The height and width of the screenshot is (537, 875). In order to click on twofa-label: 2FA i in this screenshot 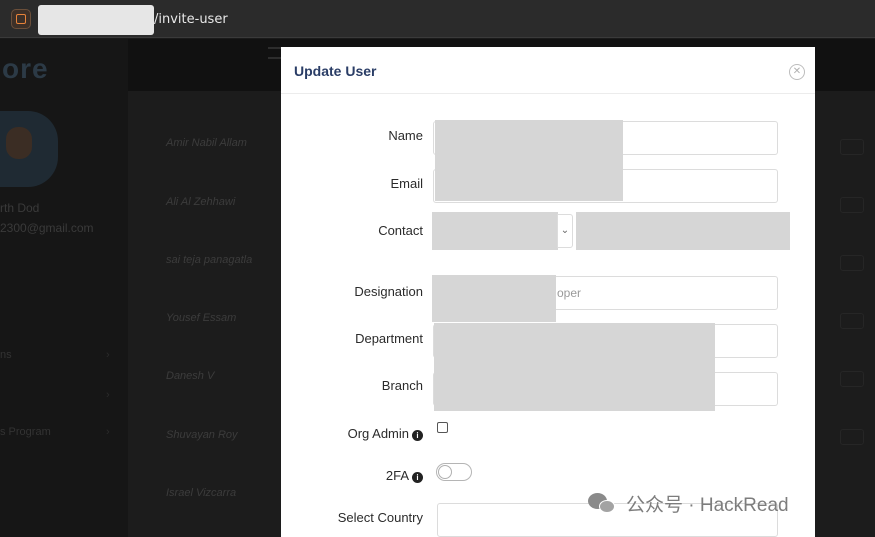, I will do `click(358, 475)`.